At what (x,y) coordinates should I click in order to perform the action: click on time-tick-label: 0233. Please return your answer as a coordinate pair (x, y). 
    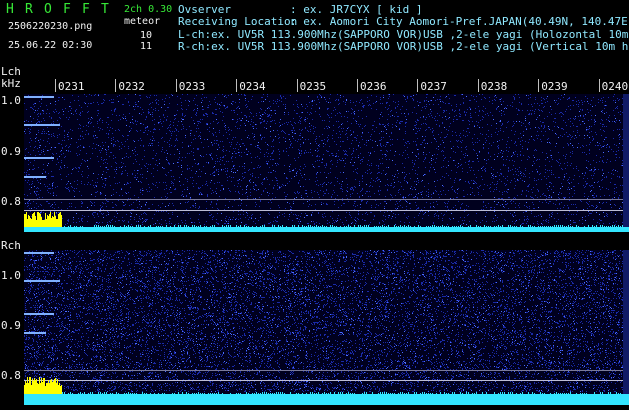
    Looking at the image, I should click on (192, 86).